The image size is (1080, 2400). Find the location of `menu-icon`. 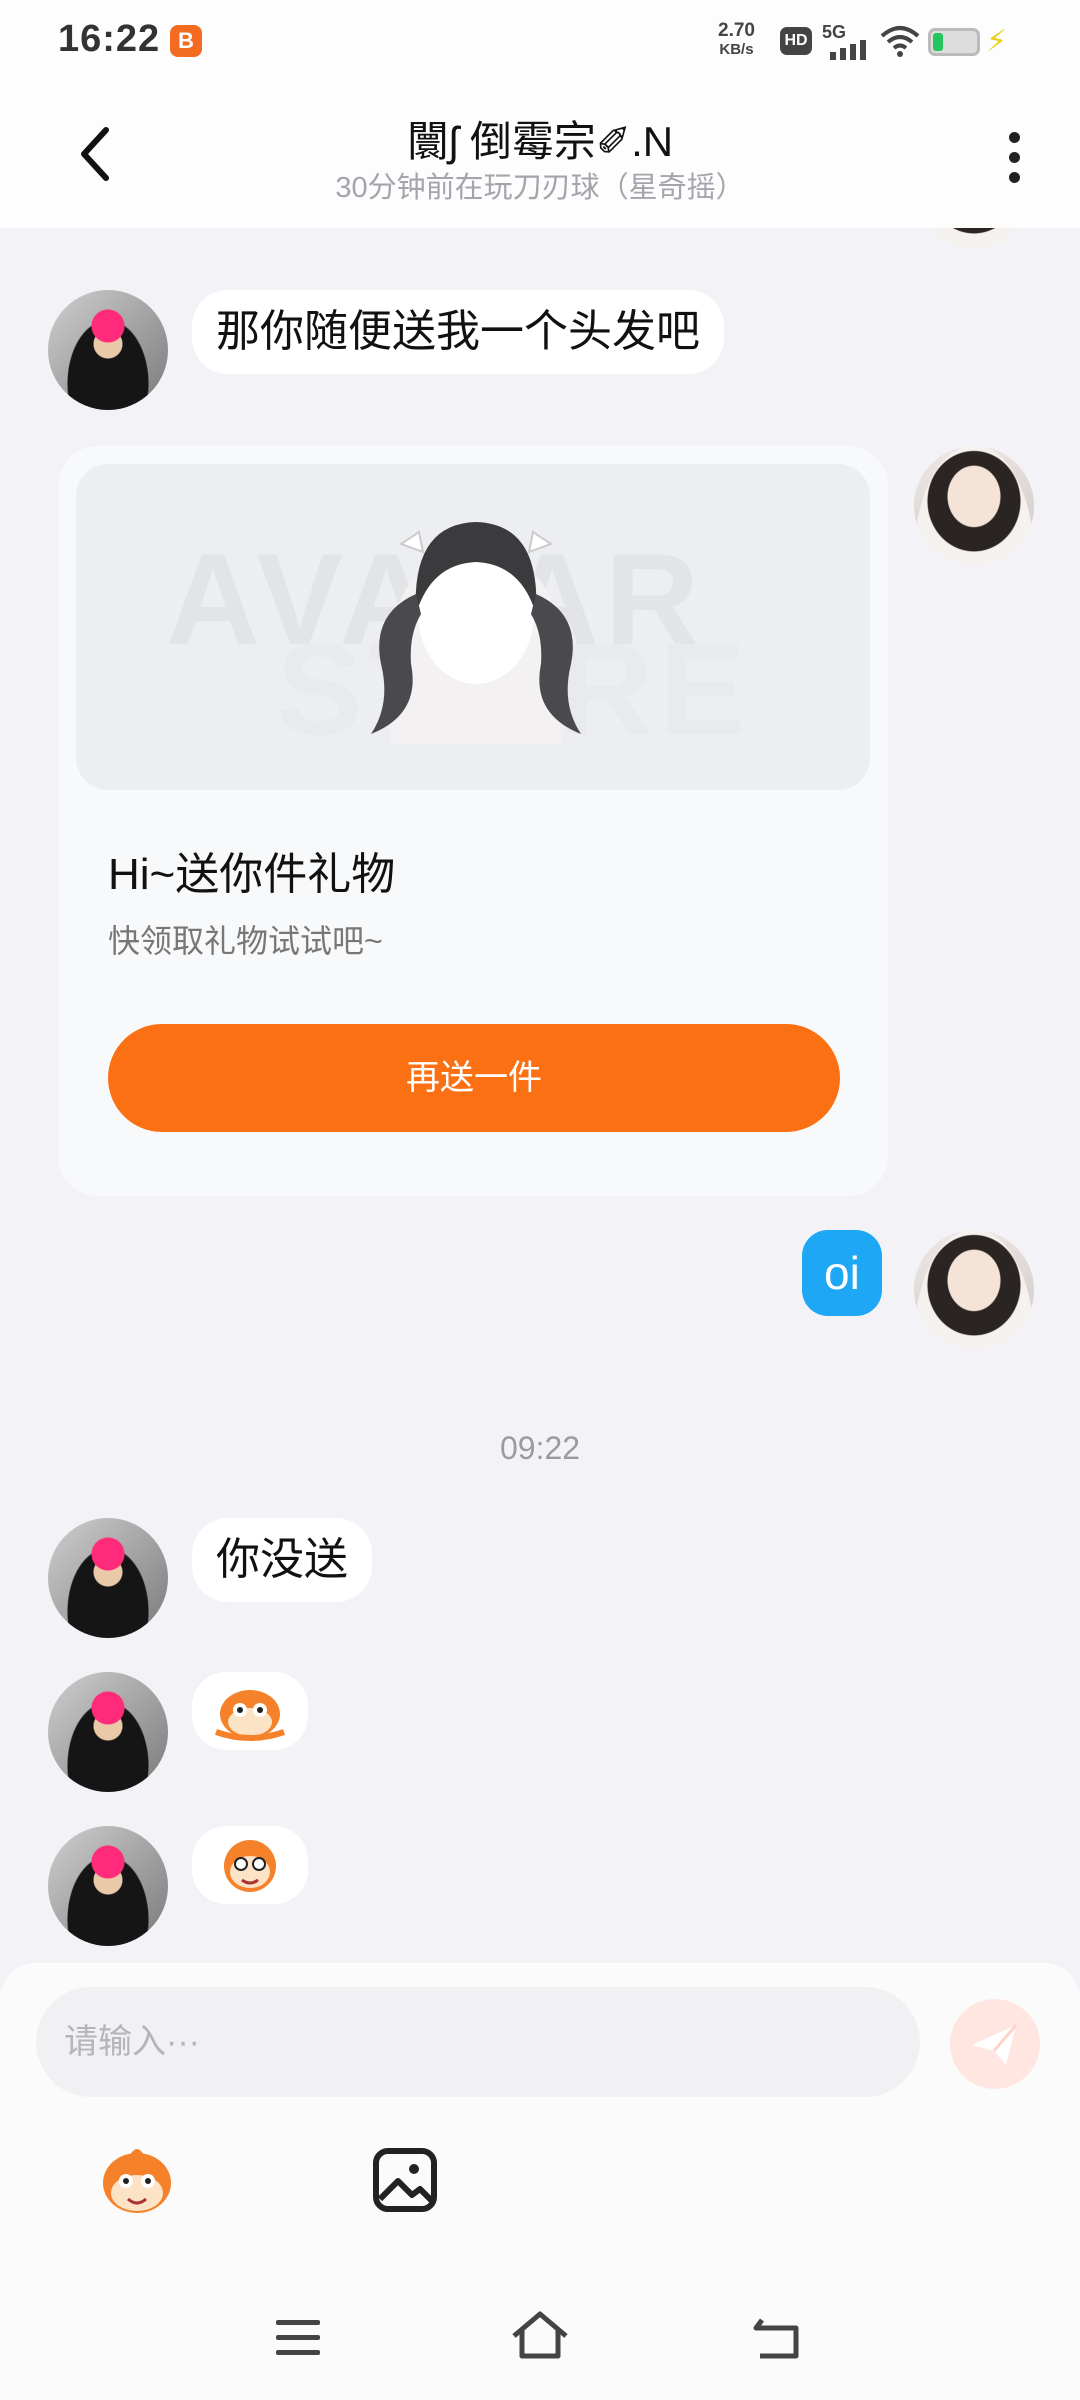

menu-icon is located at coordinates (298, 2338).